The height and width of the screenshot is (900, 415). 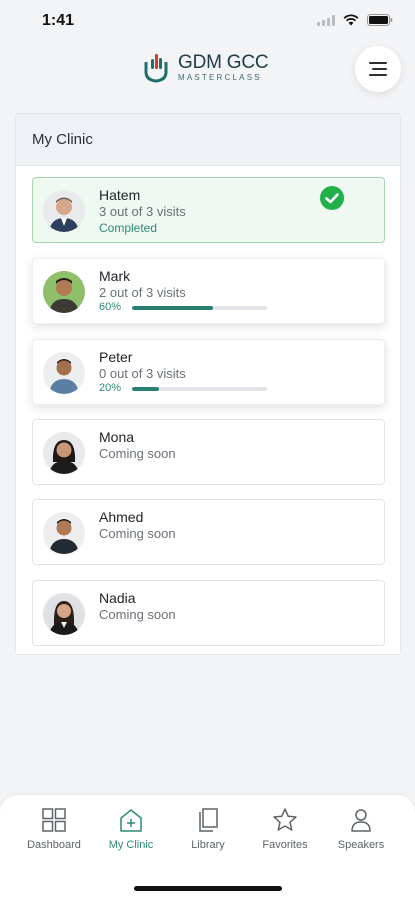 I want to click on panel-title: My Clinic, so click(x=208, y=140).